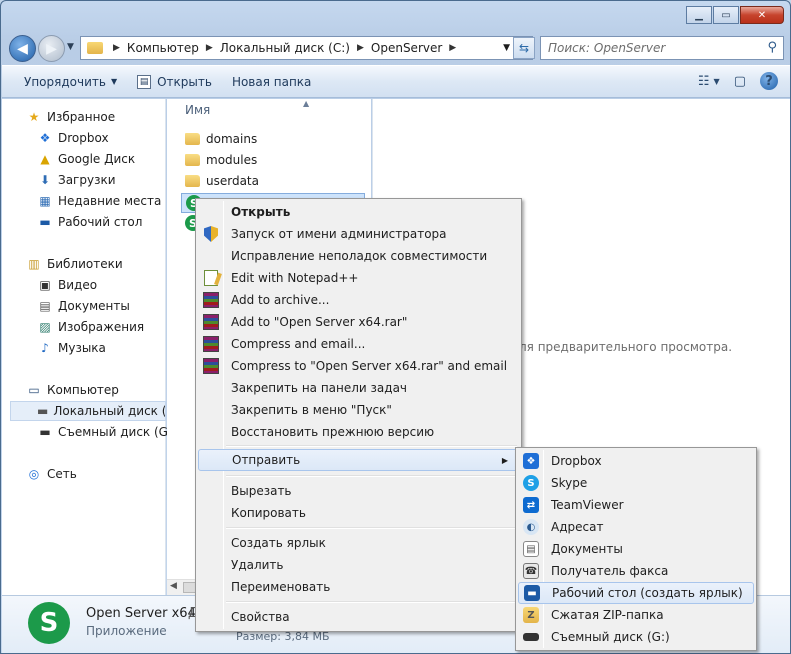  Describe the element at coordinates (662, 48) in the screenshot. I see `search-input: Поиск: OpenServer ⚲` at that location.